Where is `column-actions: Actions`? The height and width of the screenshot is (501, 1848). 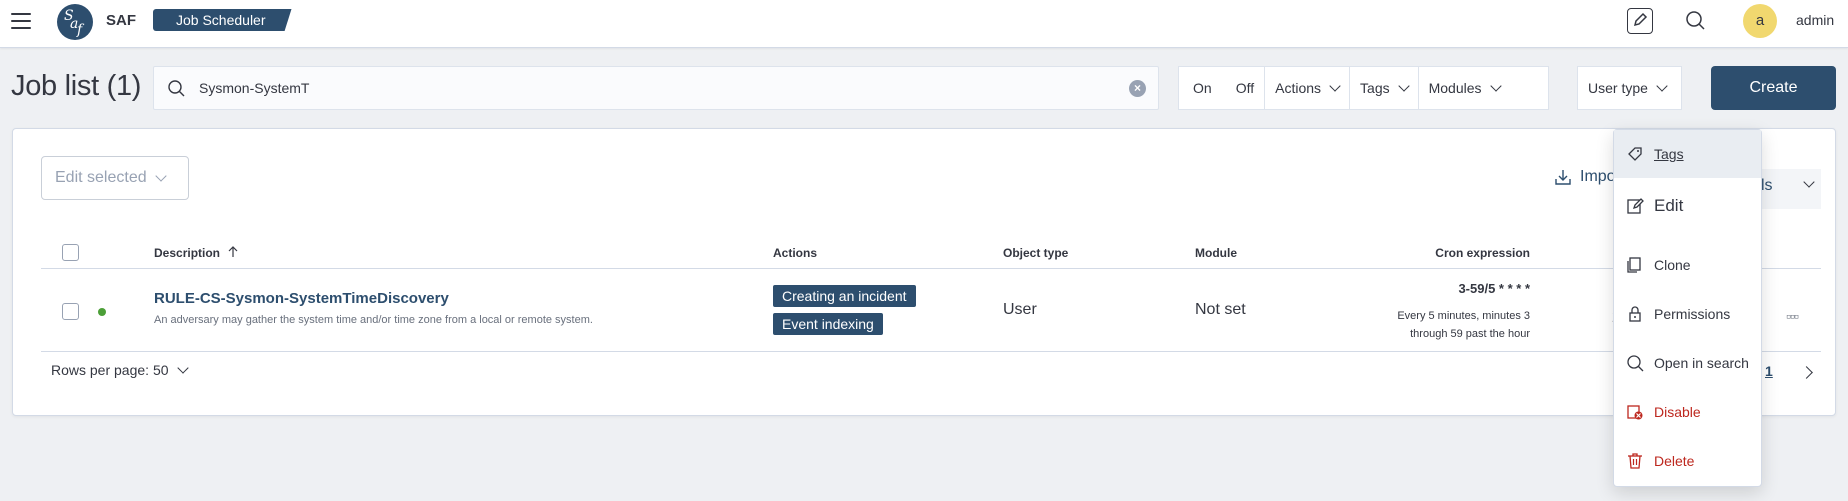
column-actions: Actions is located at coordinates (795, 253).